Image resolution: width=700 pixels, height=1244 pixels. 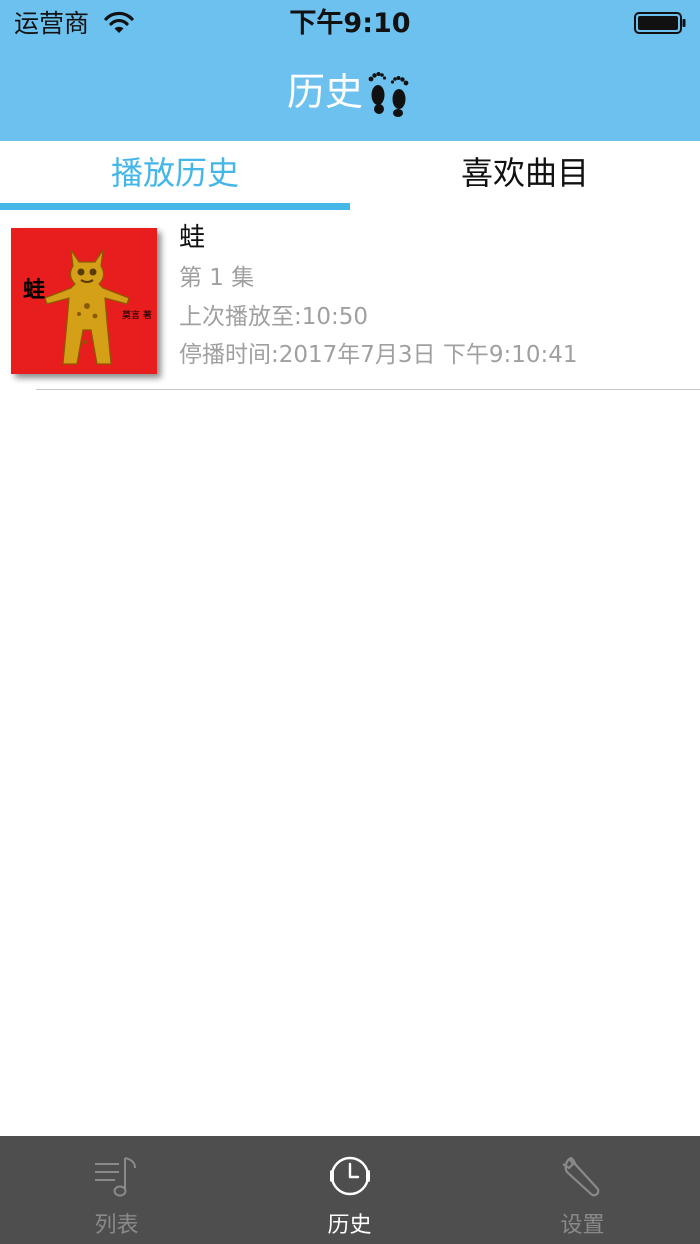 I want to click on album-cover: 蛙 莫言 著, so click(x=84, y=301).